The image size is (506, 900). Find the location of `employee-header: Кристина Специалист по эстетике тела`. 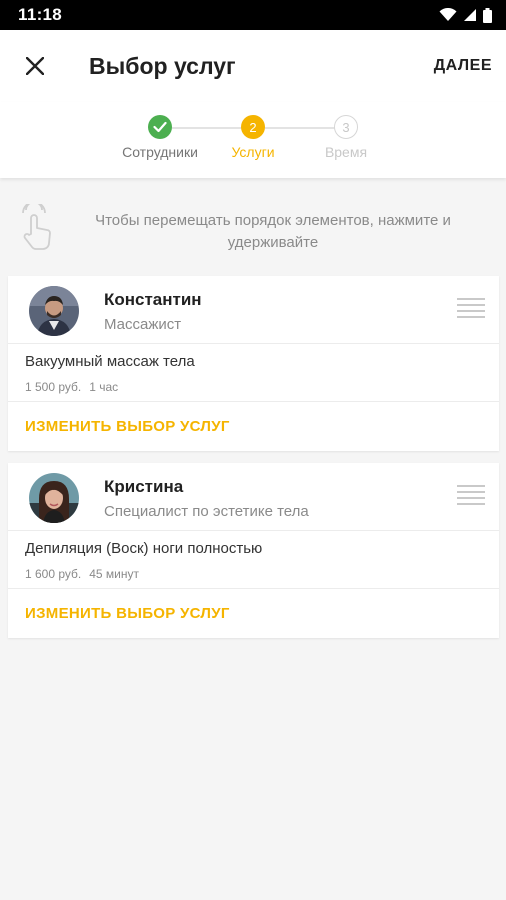

employee-header: Кристина Специалист по эстетике тела is located at coordinates (253, 497).